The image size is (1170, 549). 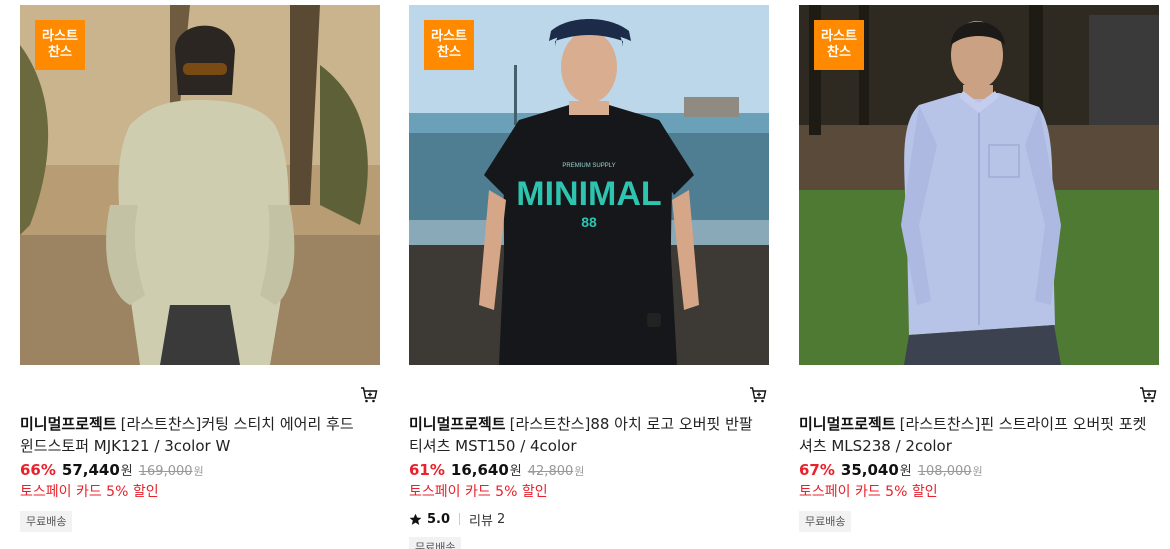 I want to click on rating-value: 5.0, so click(x=439, y=519).